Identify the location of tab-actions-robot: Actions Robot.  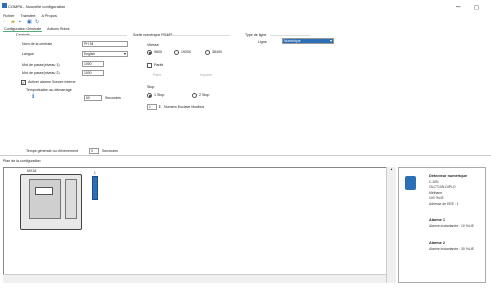
(58, 29).